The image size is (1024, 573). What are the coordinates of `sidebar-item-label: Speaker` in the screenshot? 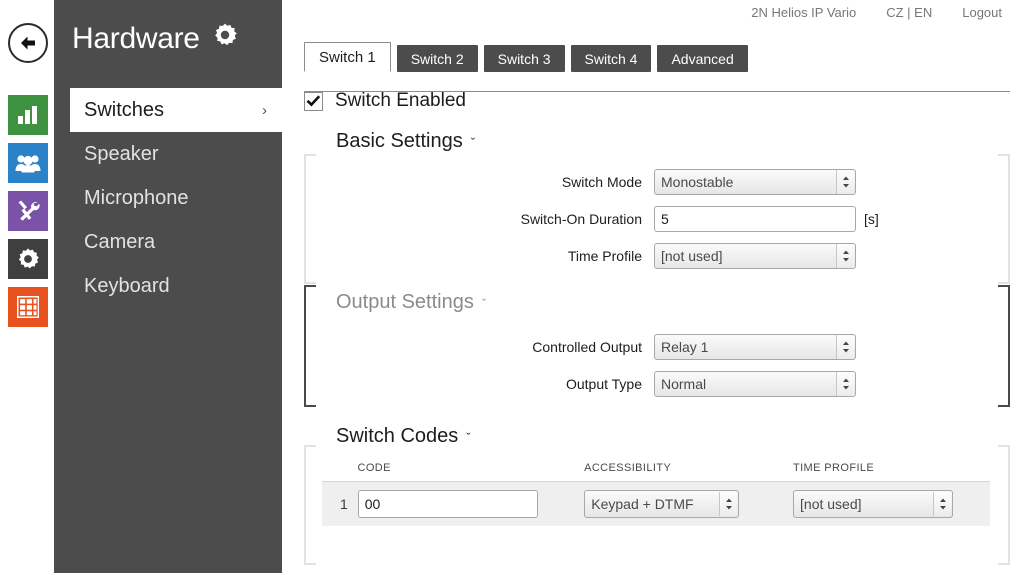 It's located at (121, 153).